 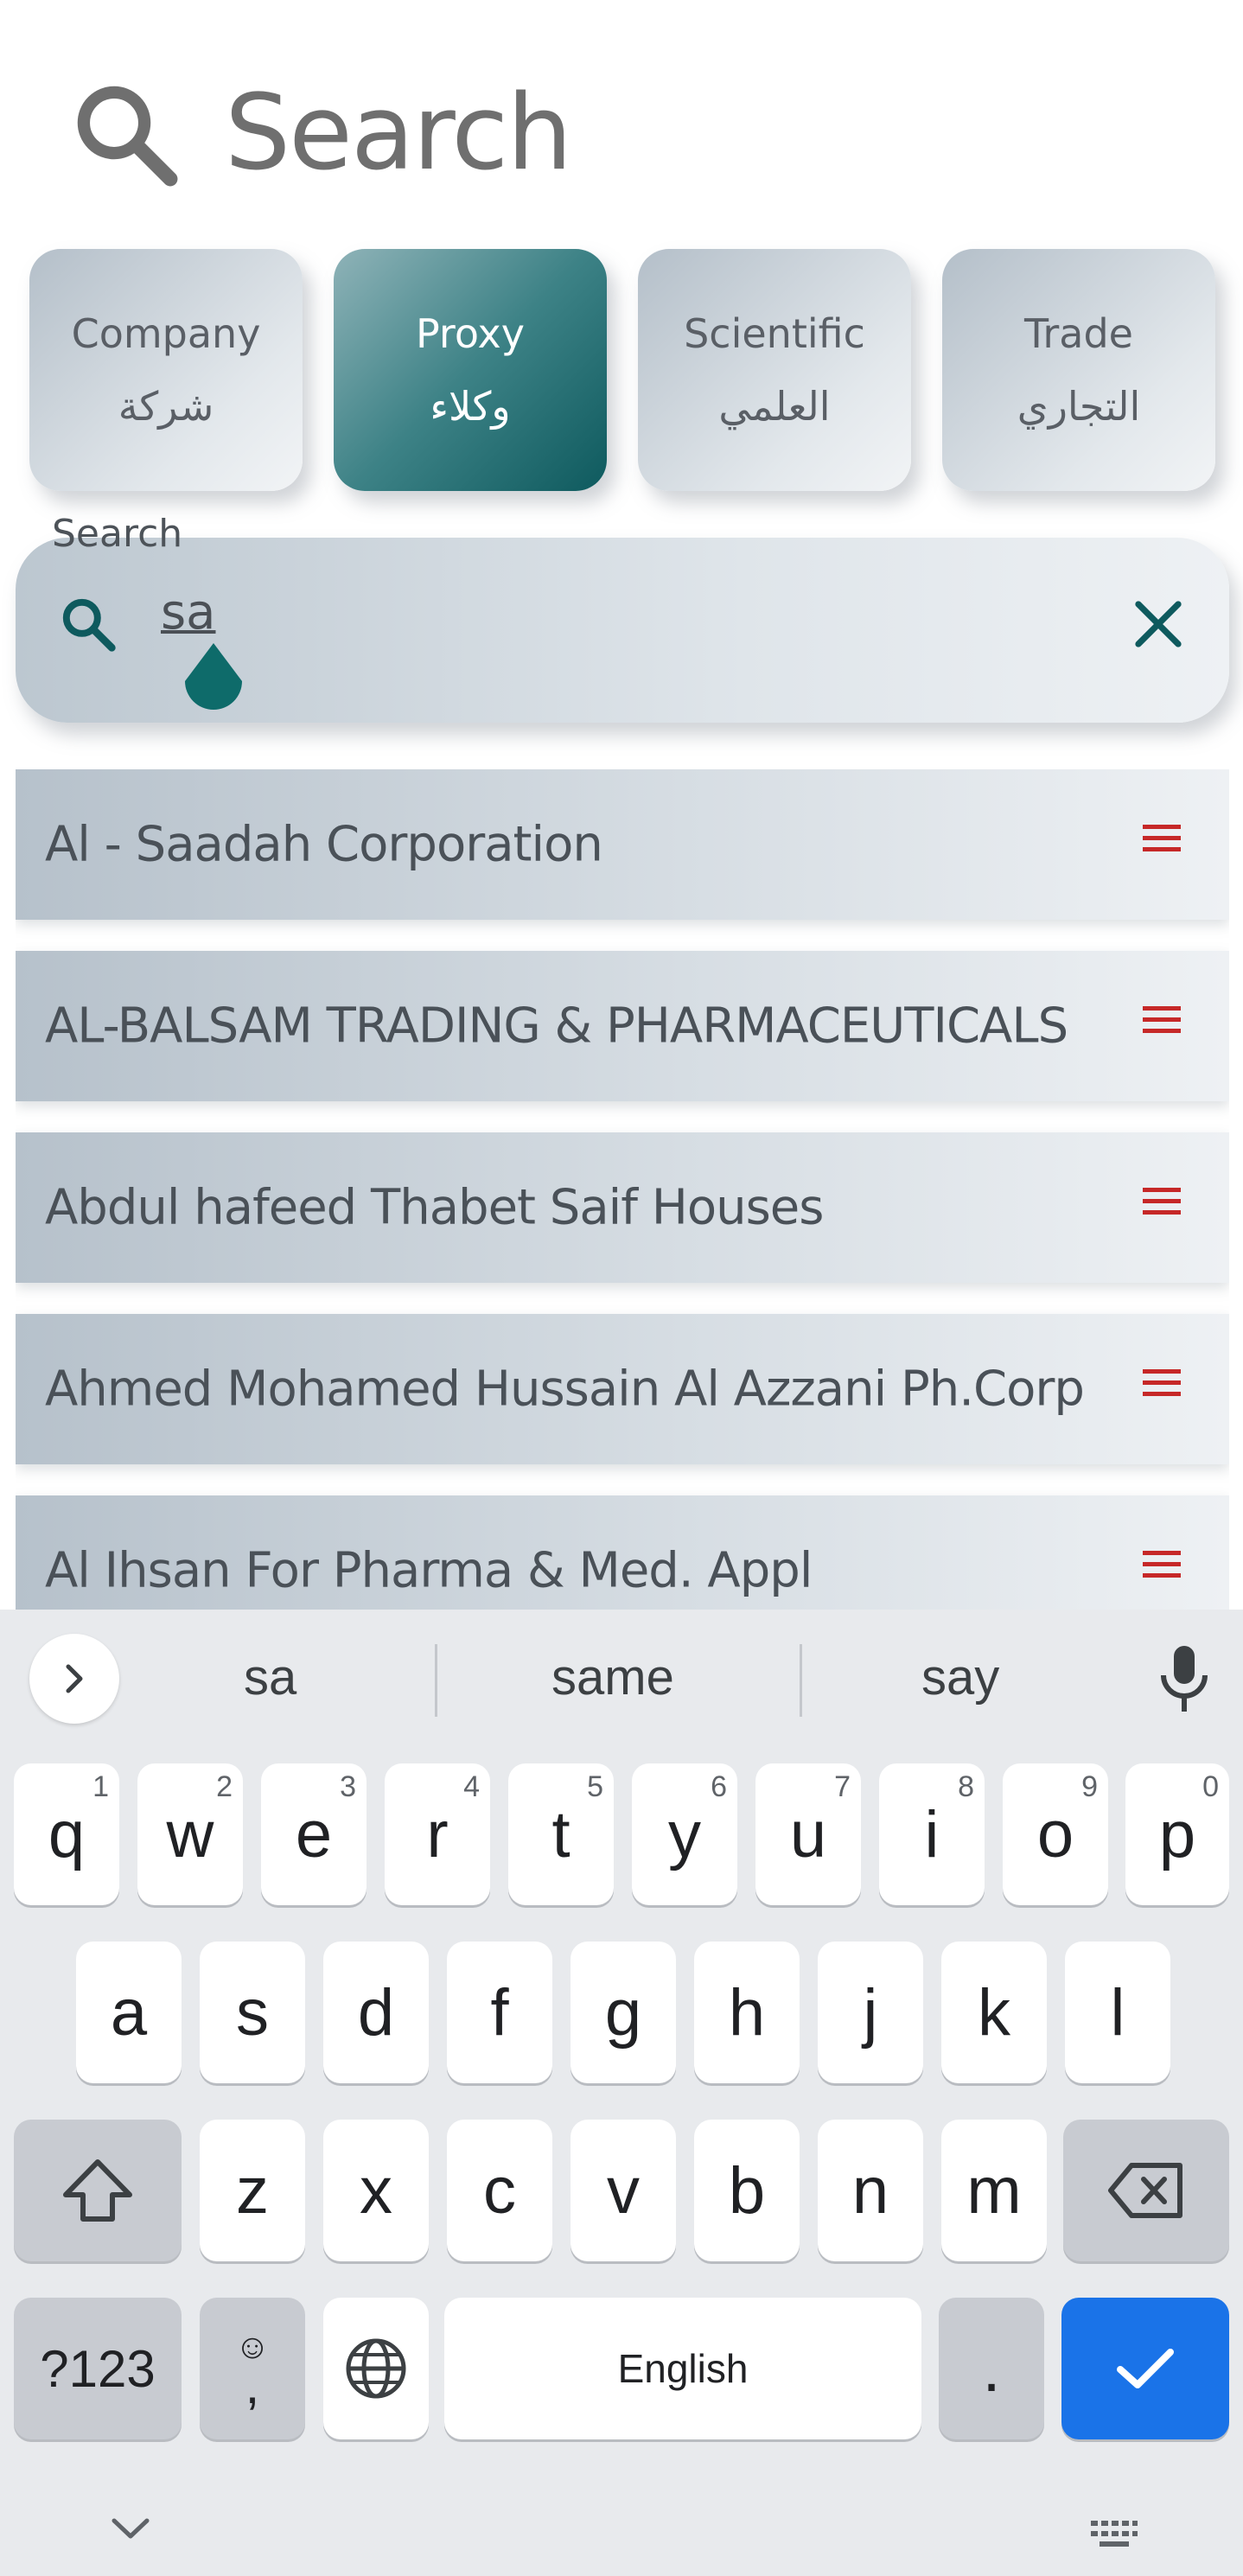 I want to click on enter-key, so click(x=1145, y=2368).